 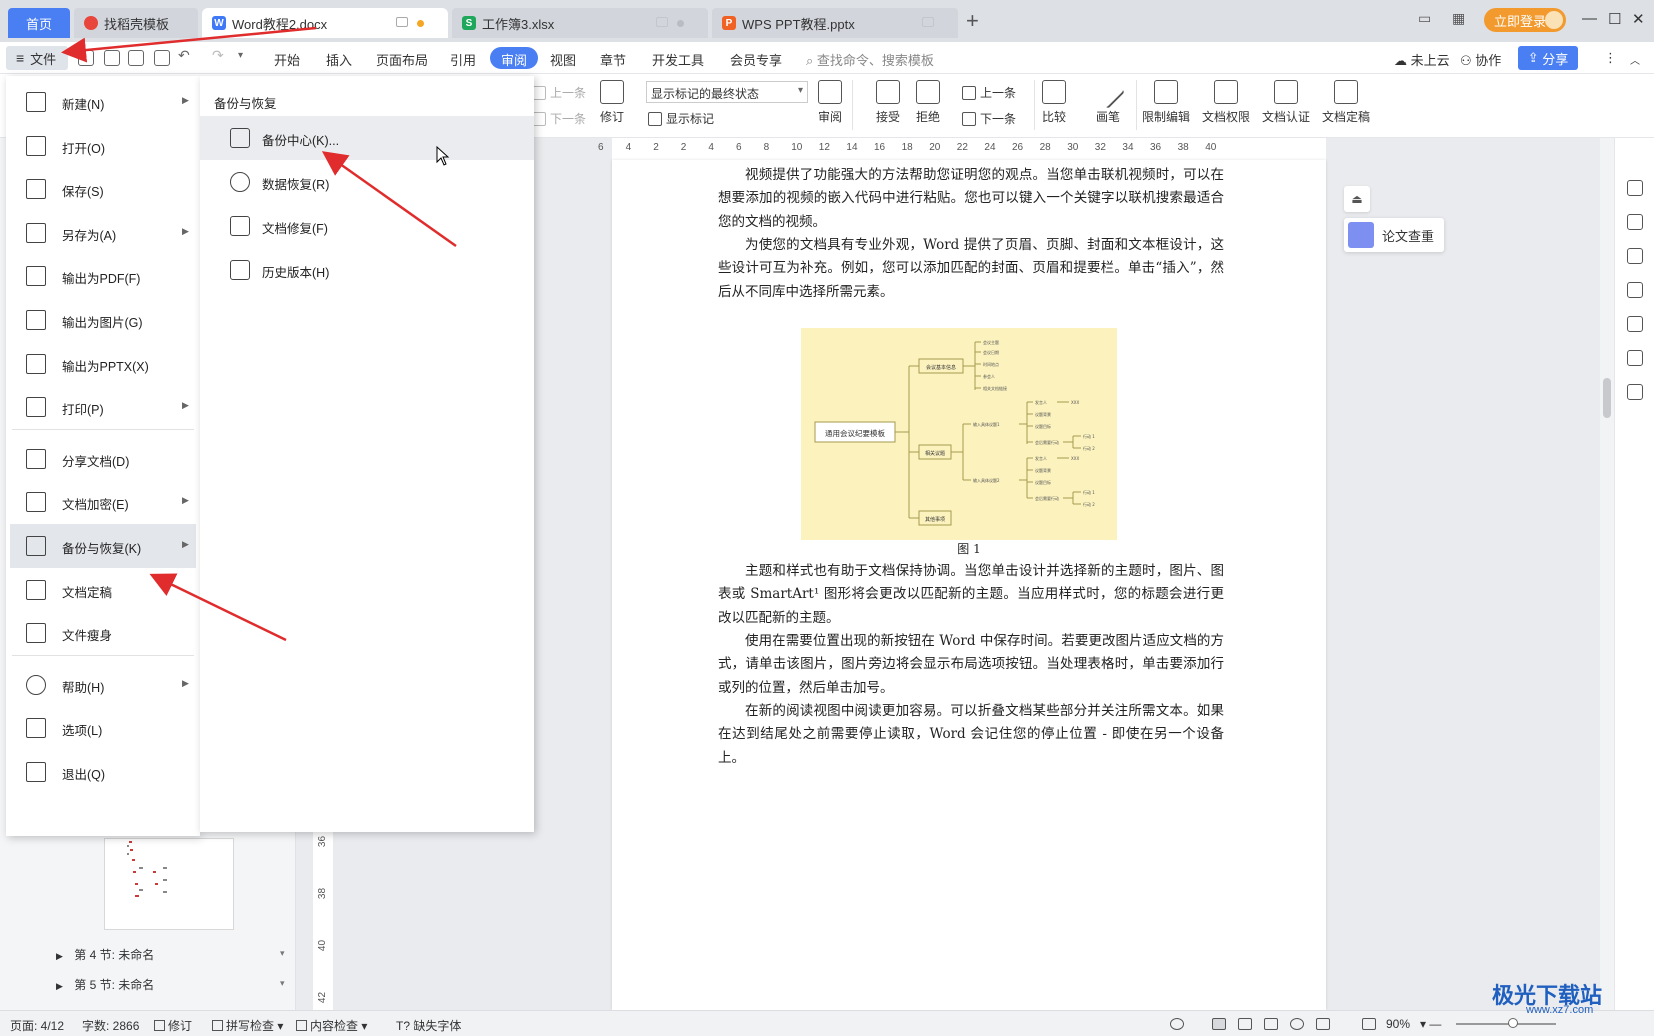 I want to click on next-change-button-2: 下一条, so click(x=989, y=118).